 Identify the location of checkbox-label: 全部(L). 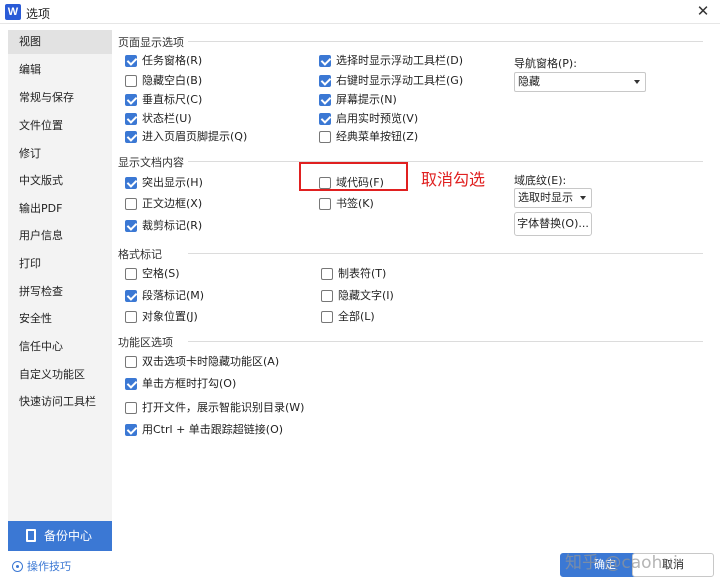
(356, 316).